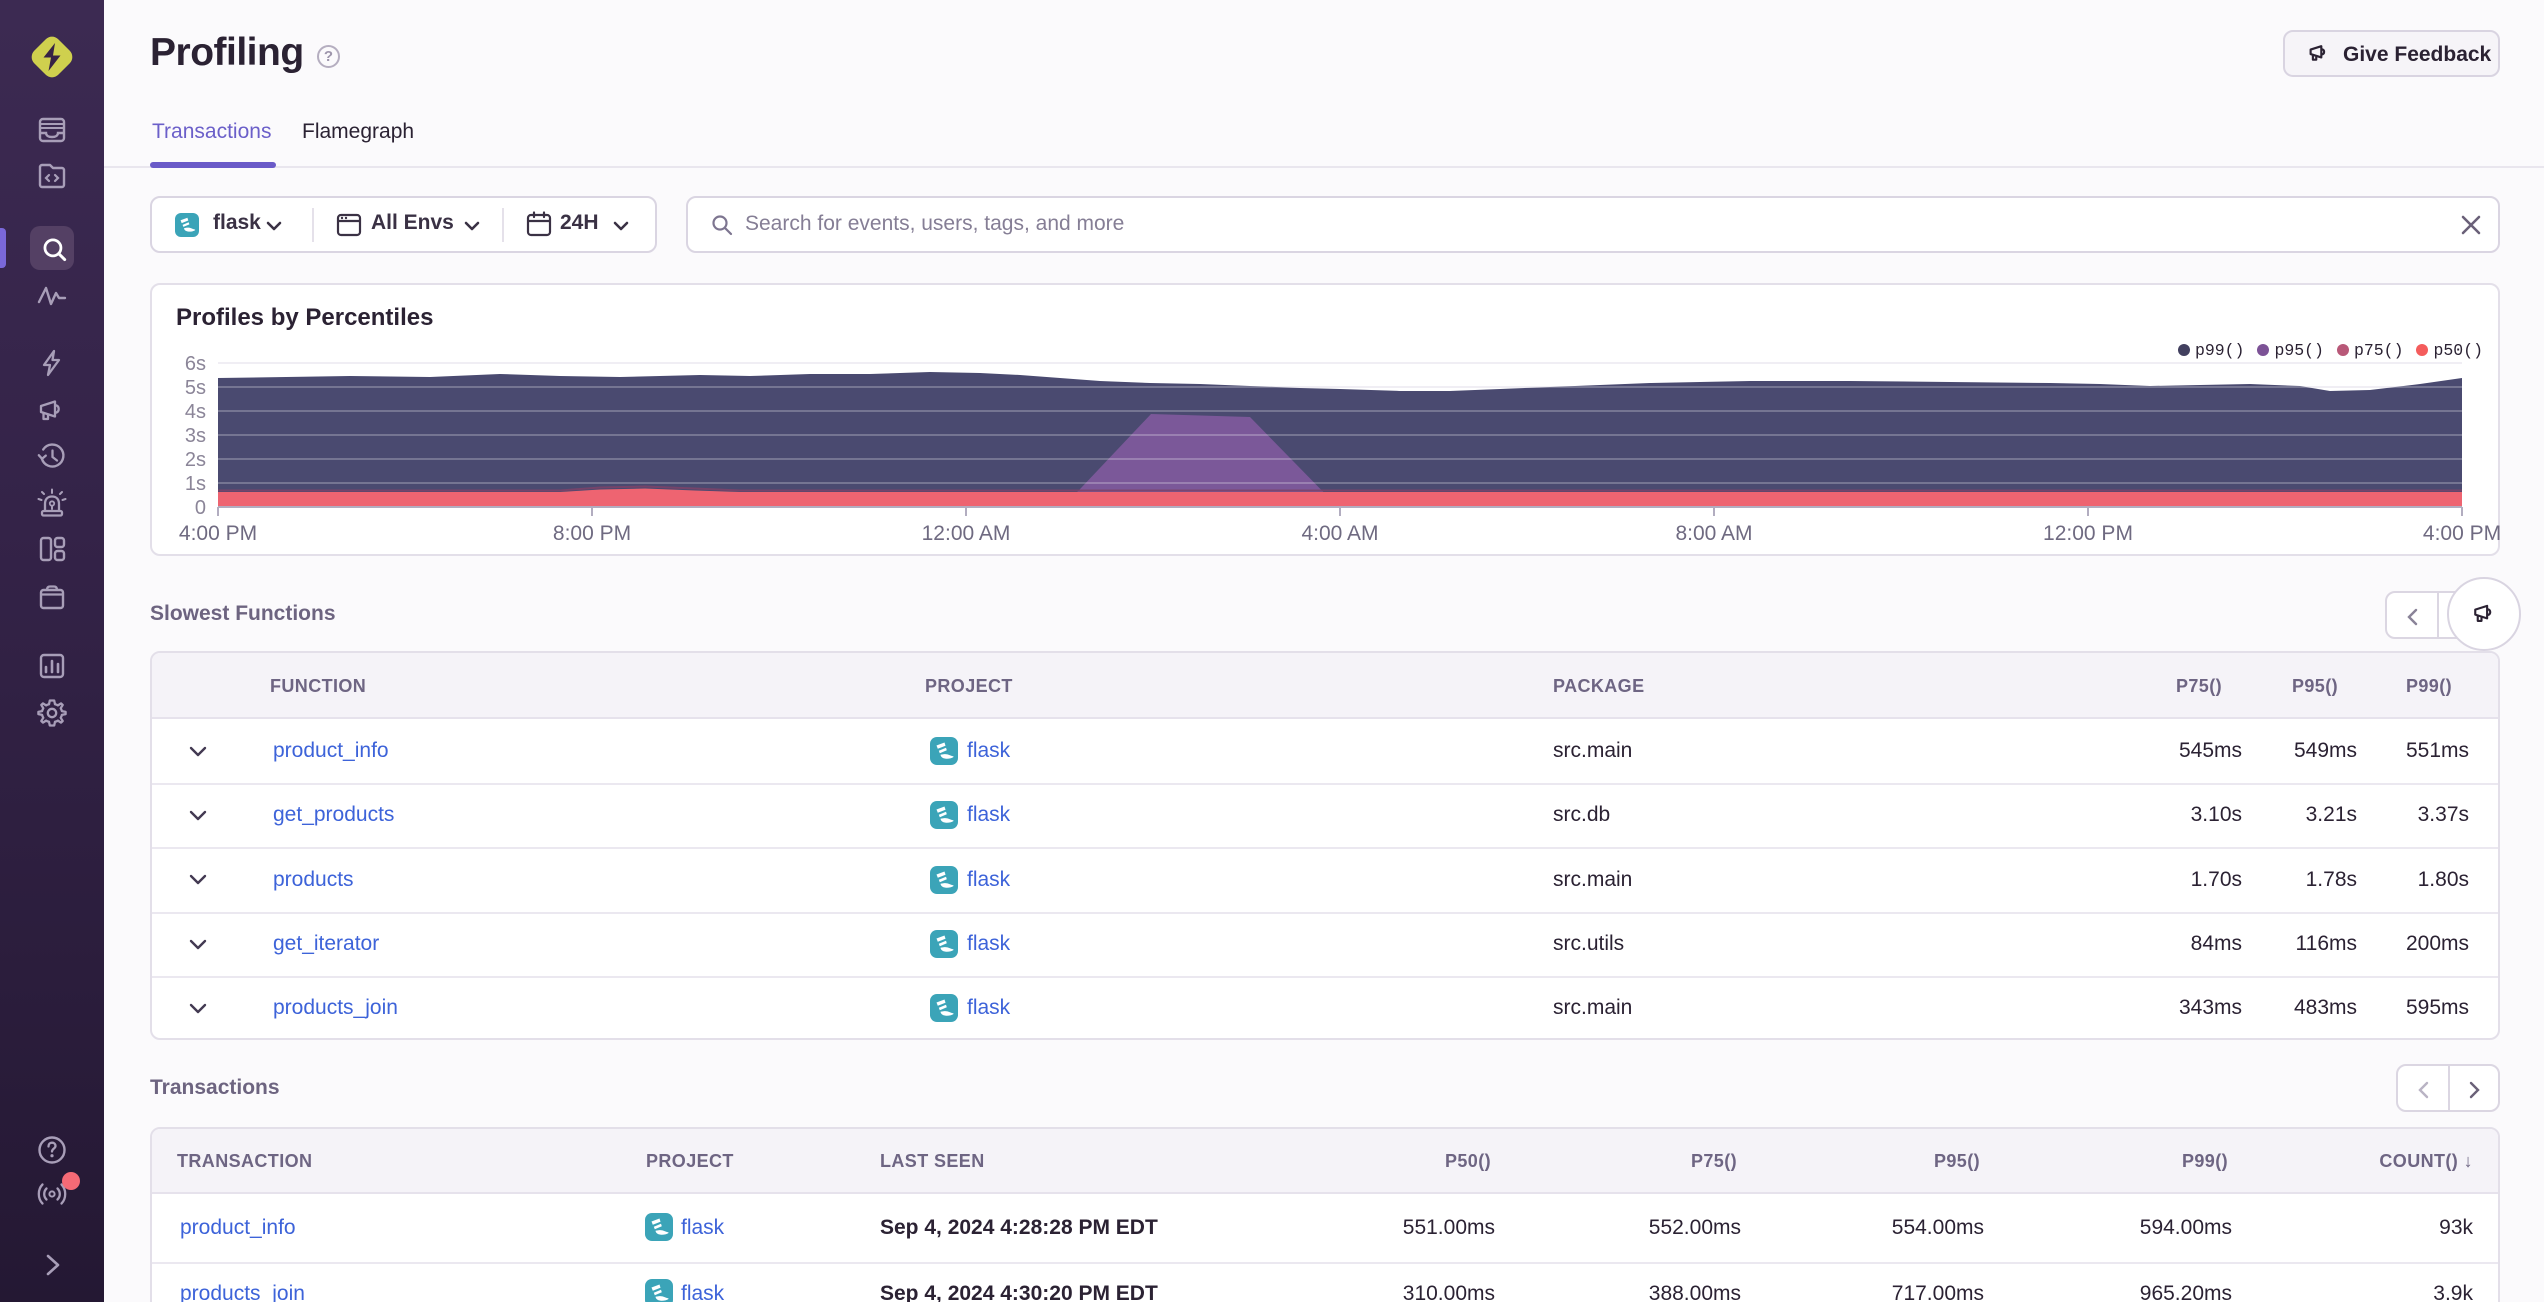 The image size is (2544, 1302). What do you see at coordinates (1339, 533) in the screenshot?
I see `svg-text: 4:00 AM` at bounding box center [1339, 533].